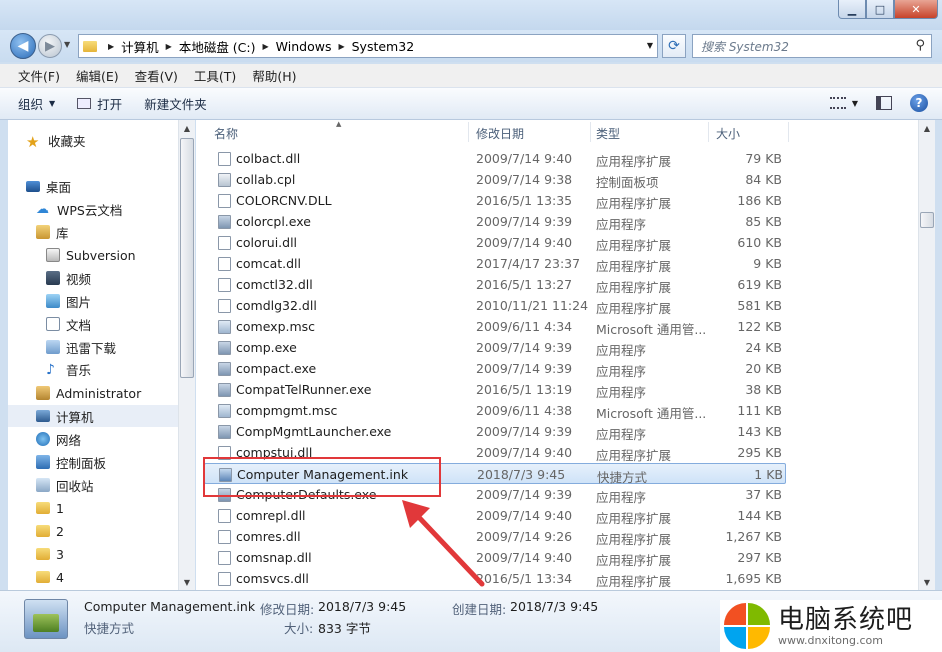  I want to click on file-row: colbact.dll 2009/7/14 9:40 应用程序扩展 79 KB, so click(494, 158).